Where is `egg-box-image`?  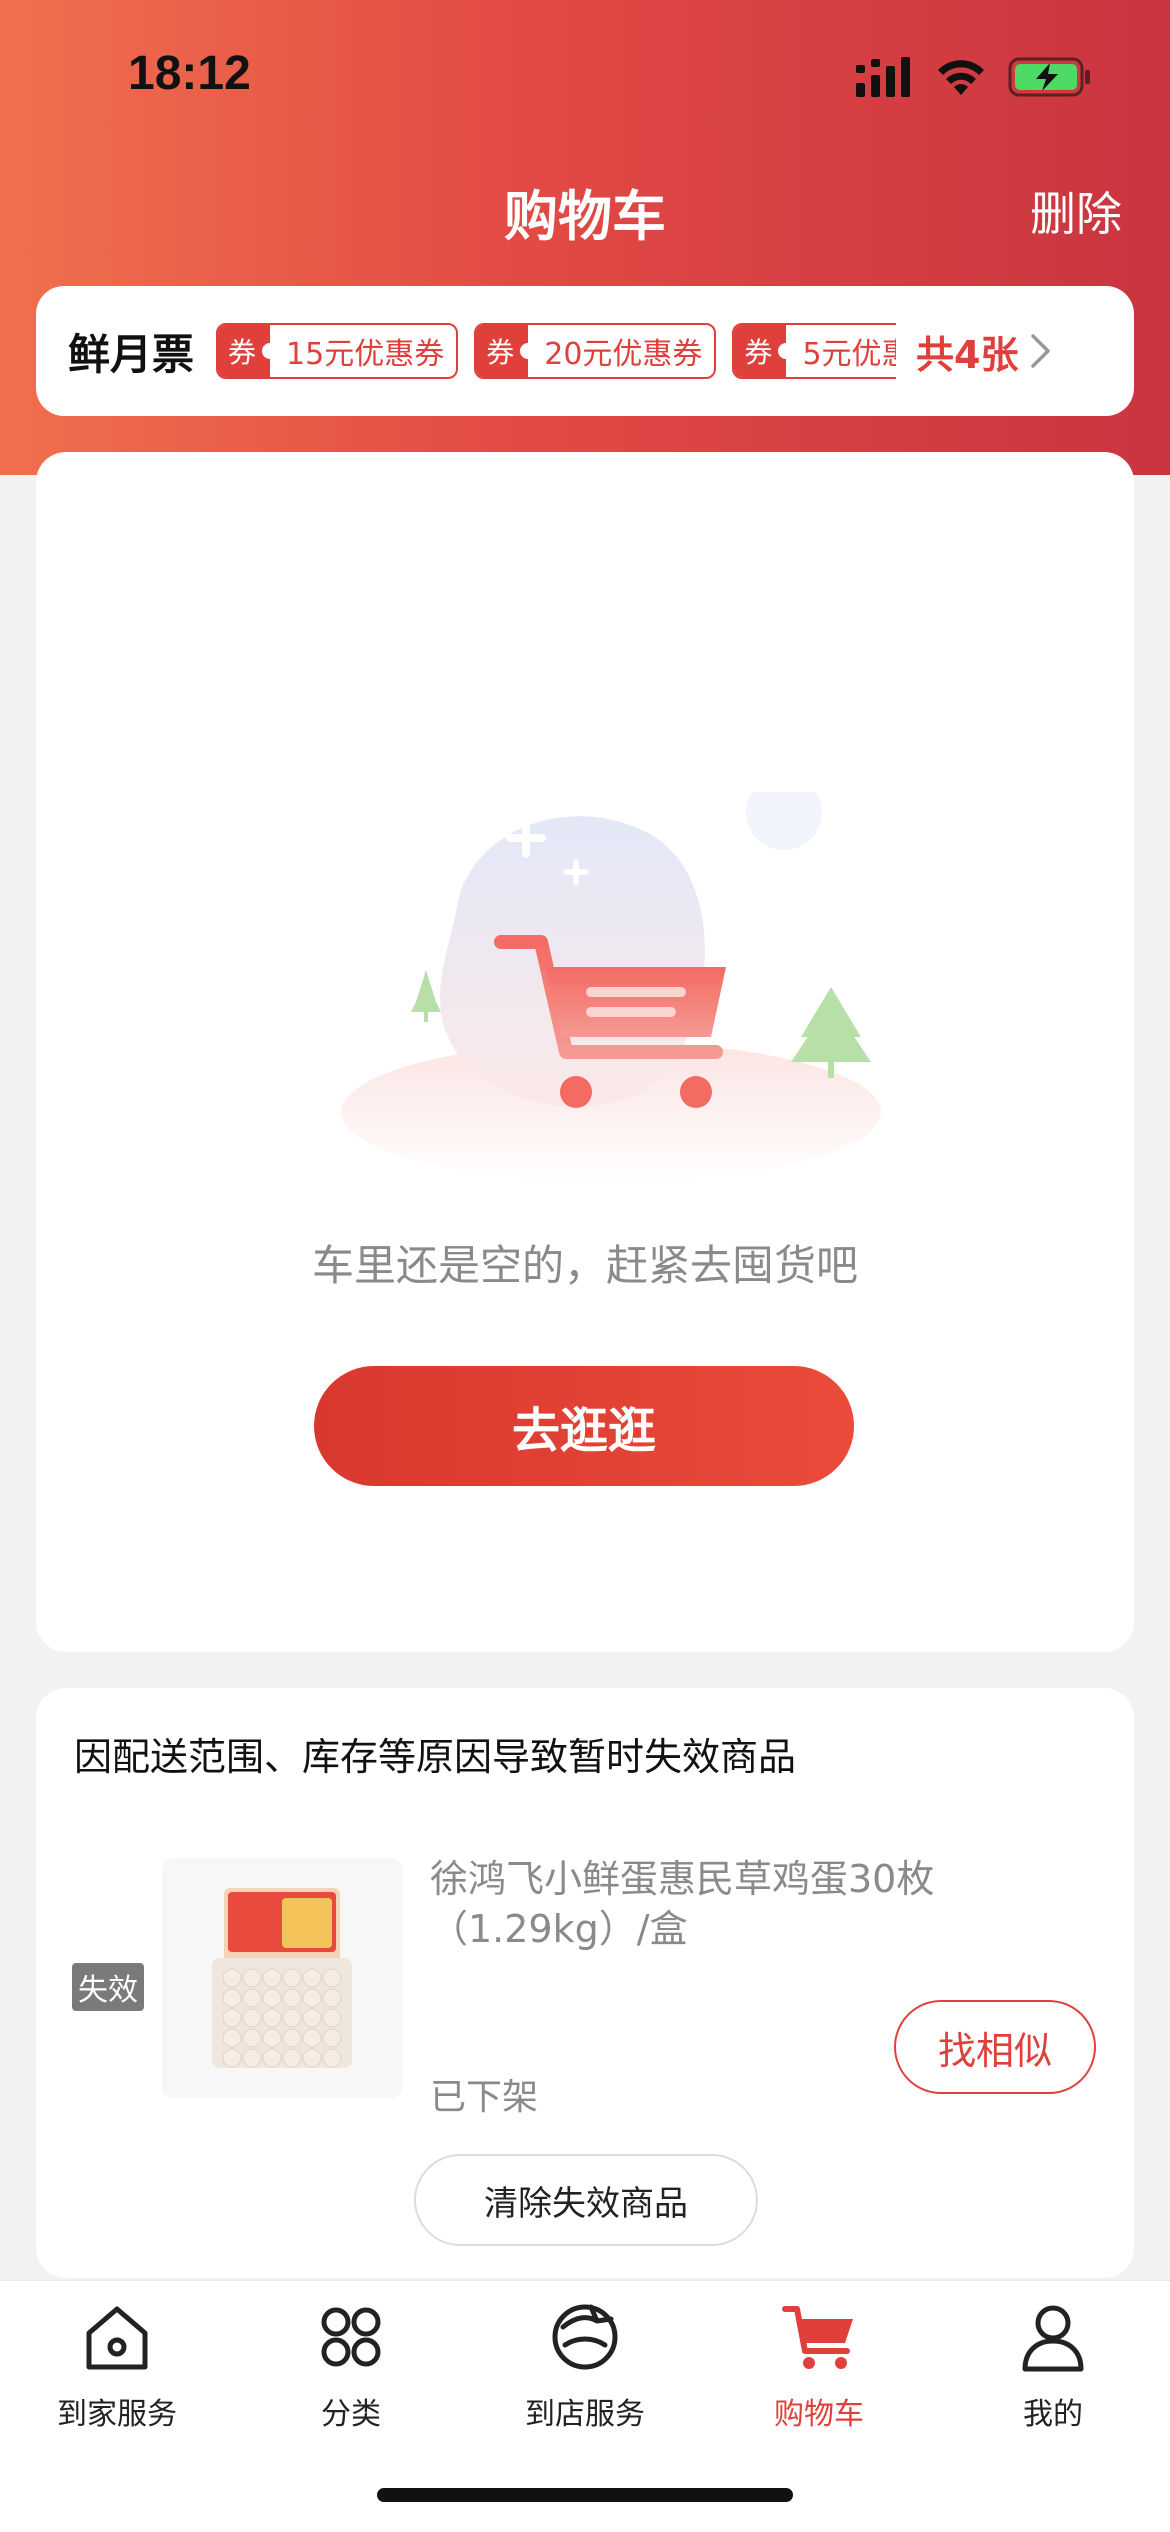
egg-box-image is located at coordinates (282, 1978).